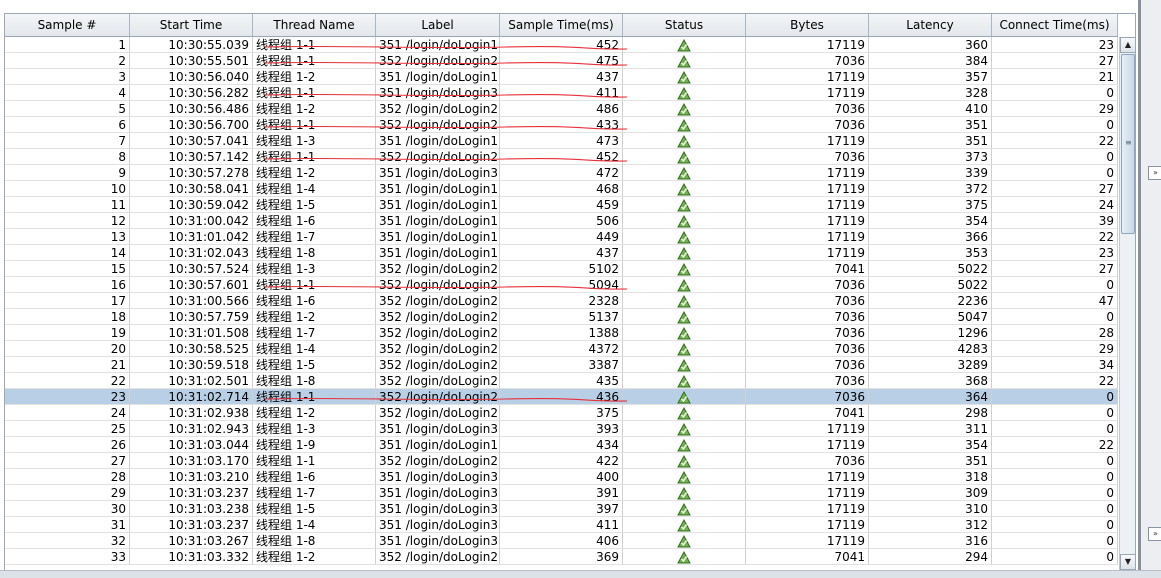 The height and width of the screenshot is (578, 1161). Describe the element at coordinates (1128, 144) in the screenshot. I see `scrollbar-thumb: ≡` at that location.